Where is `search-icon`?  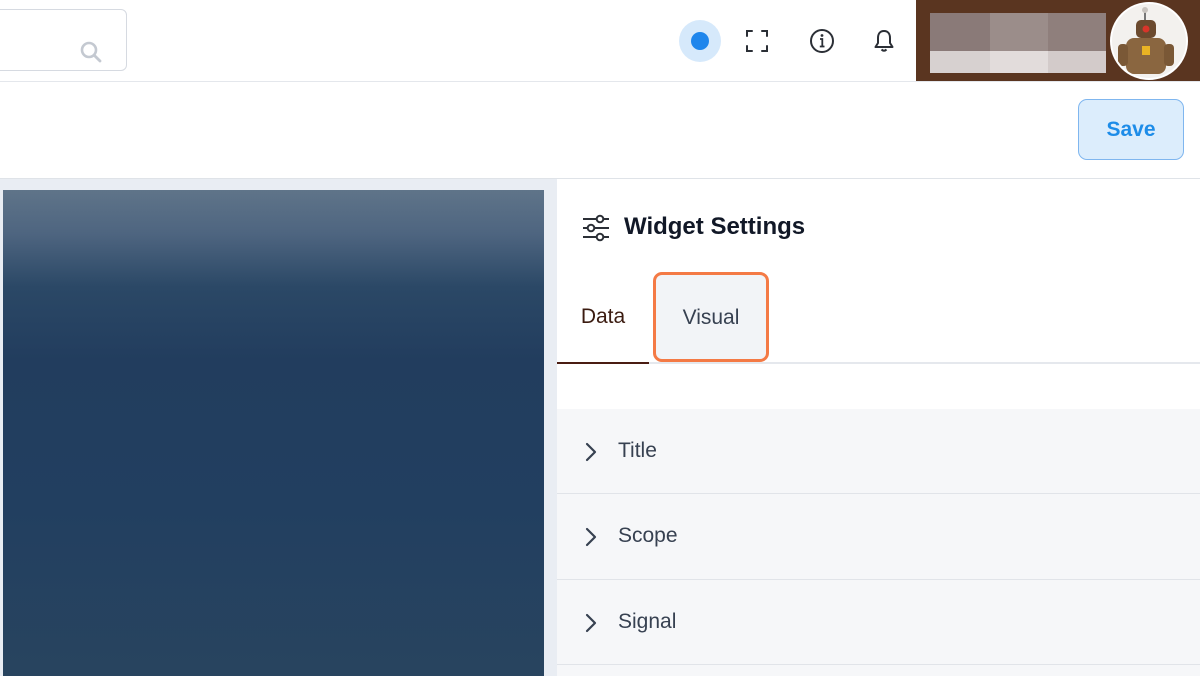 search-icon is located at coordinates (91, 52).